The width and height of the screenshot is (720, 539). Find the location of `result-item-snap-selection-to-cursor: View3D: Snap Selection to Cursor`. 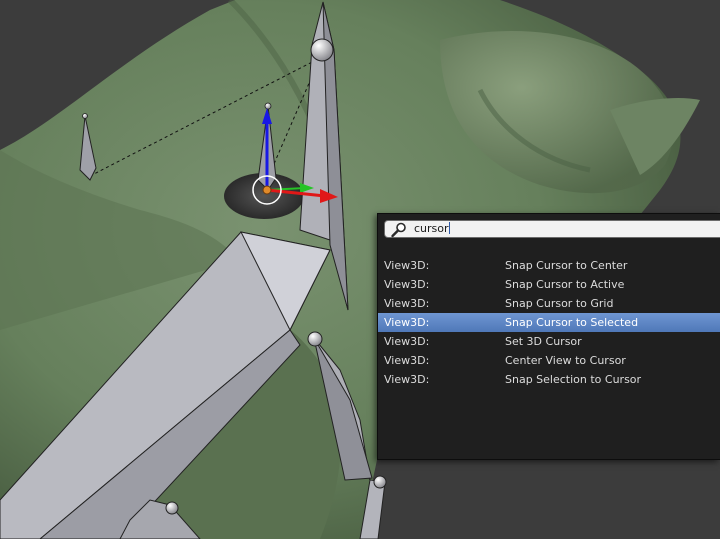

result-item-snap-selection-to-cursor: View3D: Snap Selection to Cursor is located at coordinates (549, 379).